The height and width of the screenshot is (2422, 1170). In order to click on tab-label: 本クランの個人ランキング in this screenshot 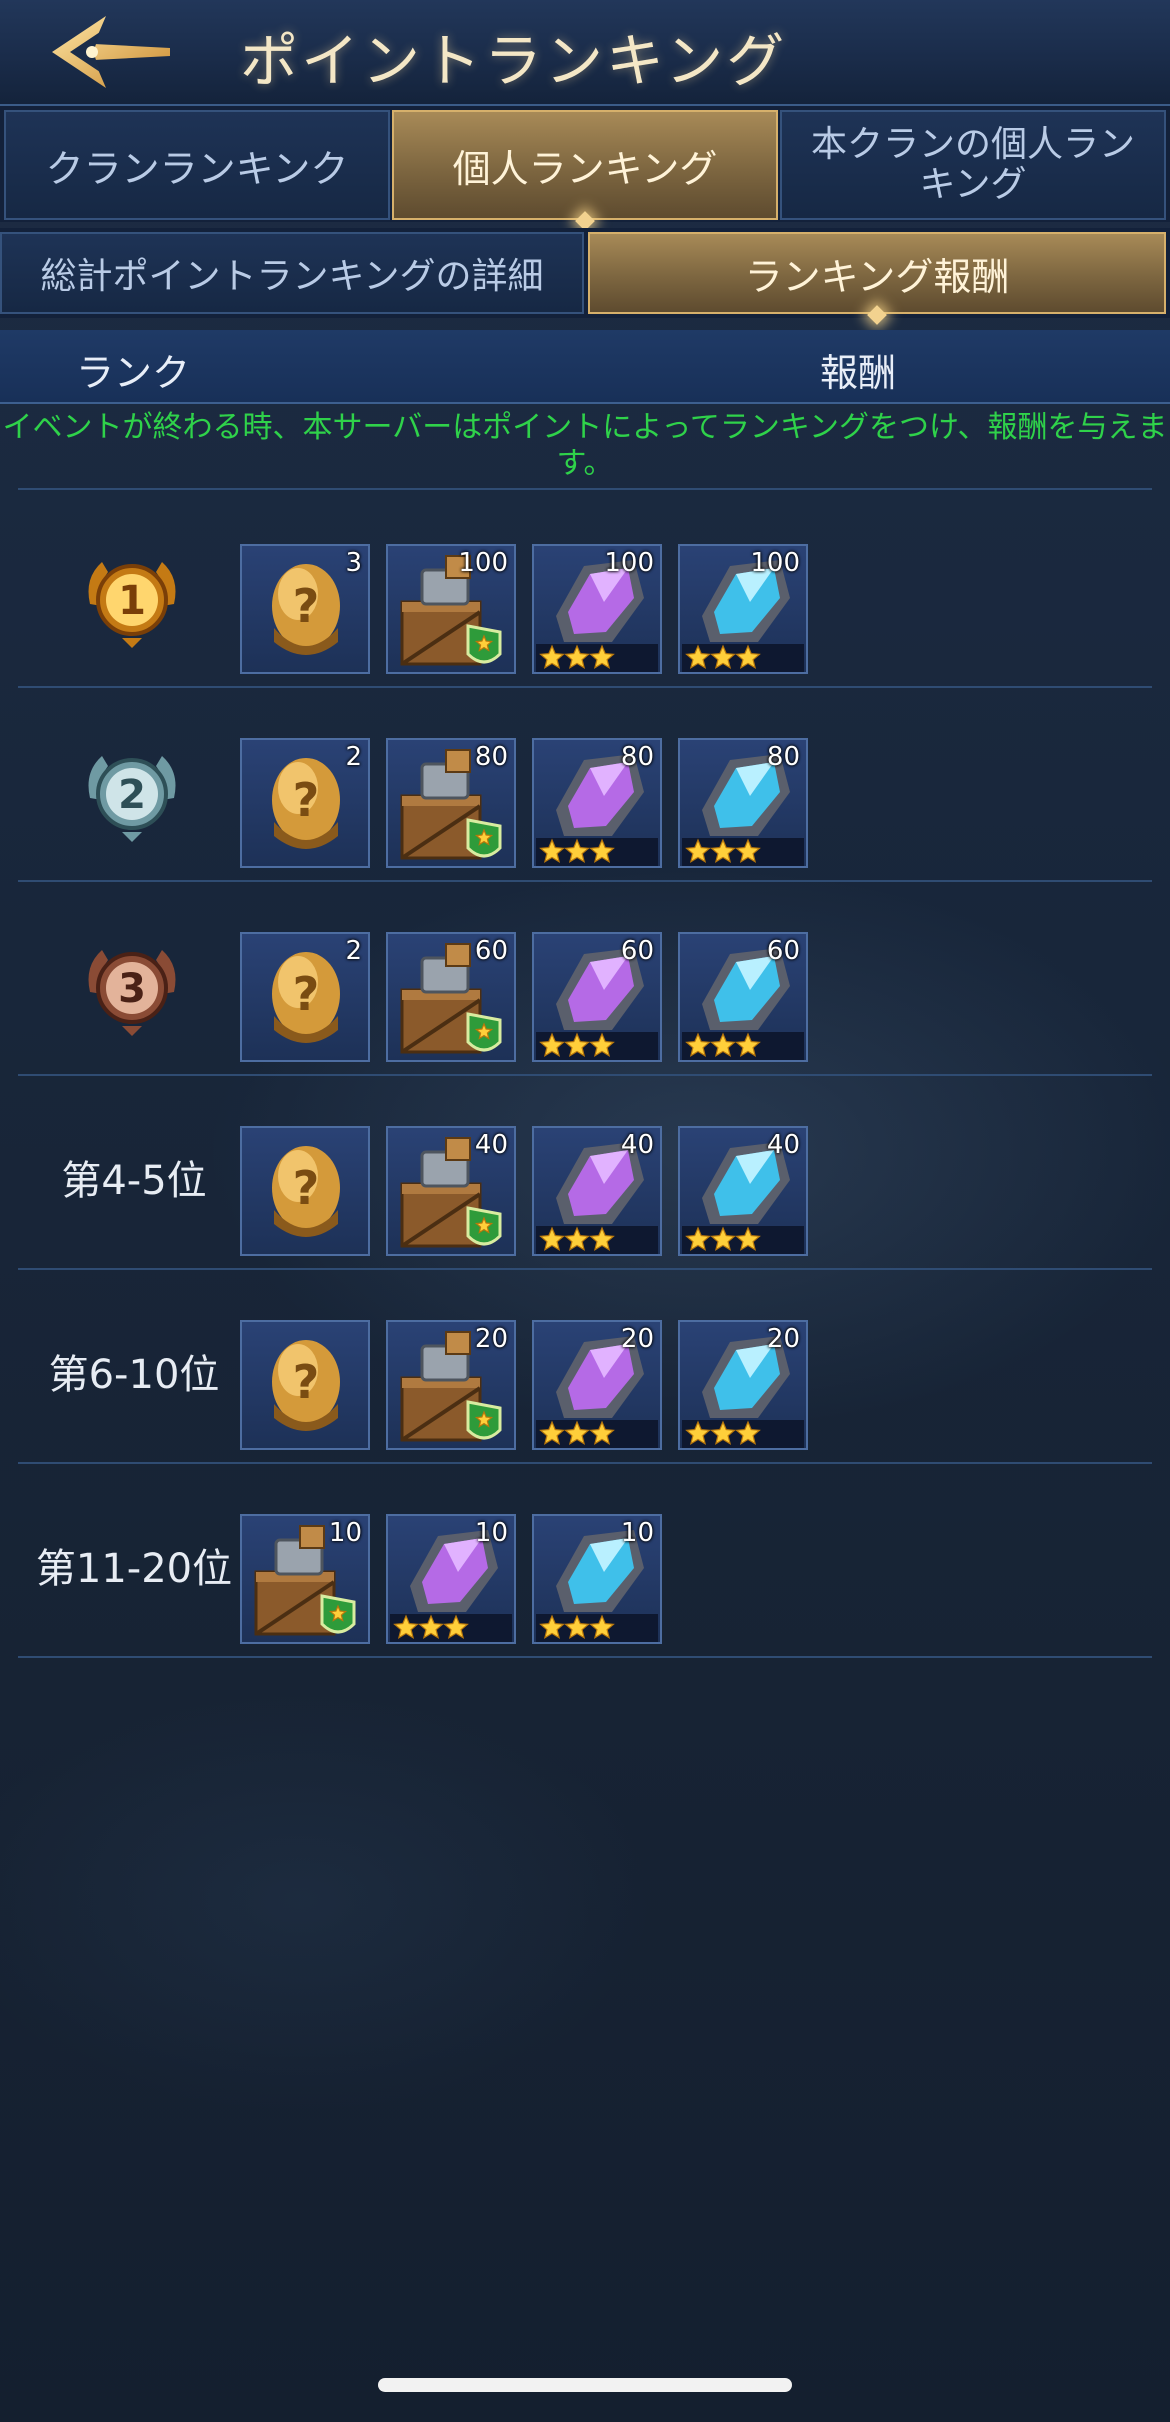, I will do `click(972, 164)`.